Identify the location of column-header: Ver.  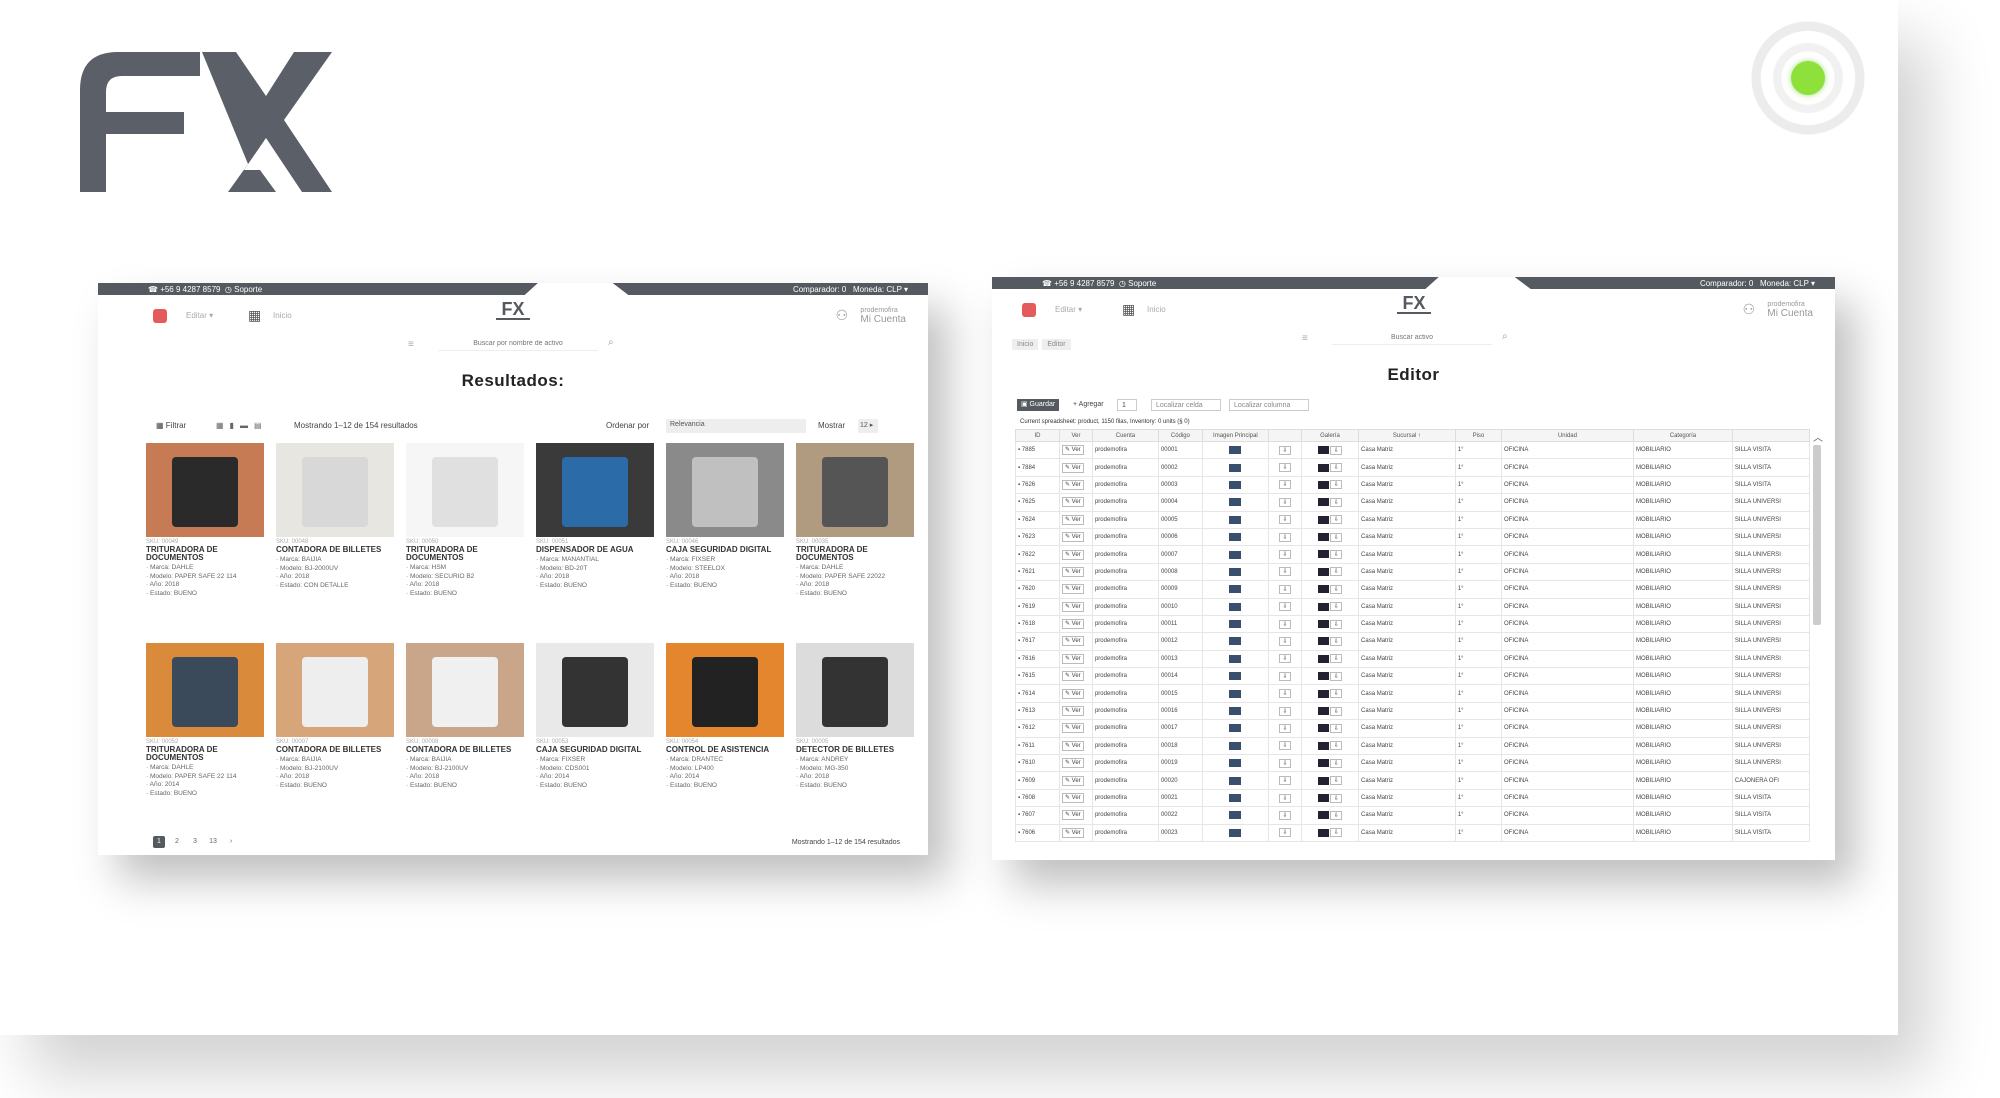
(1075, 435).